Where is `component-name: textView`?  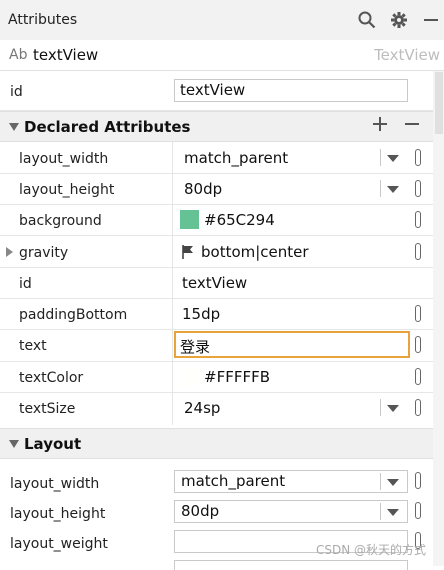 component-name: textView is located at coordinates (66, 55).